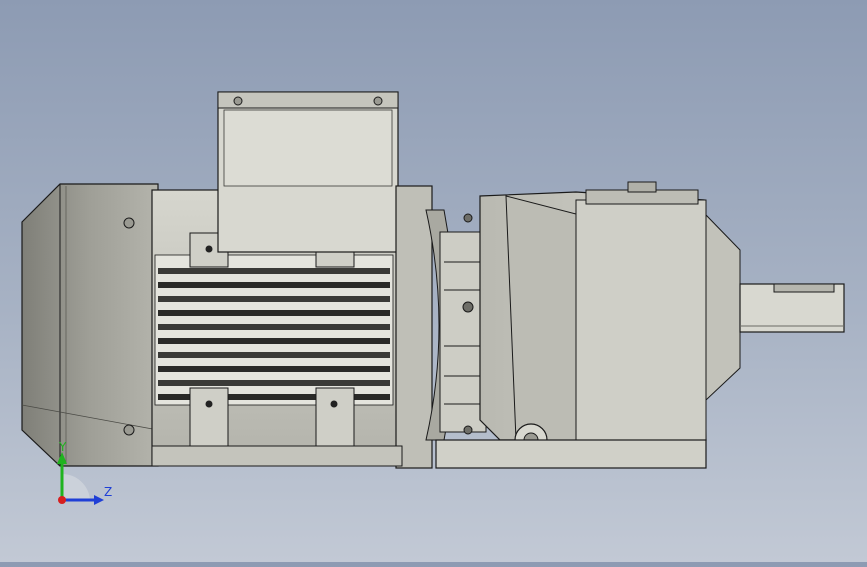 Image resolution: width=867 pixels, height=567 pixels. What do you see at coordinates (441, 327) in the screenshot?
I see `flange-adapter` at bounding box center [441, 327].